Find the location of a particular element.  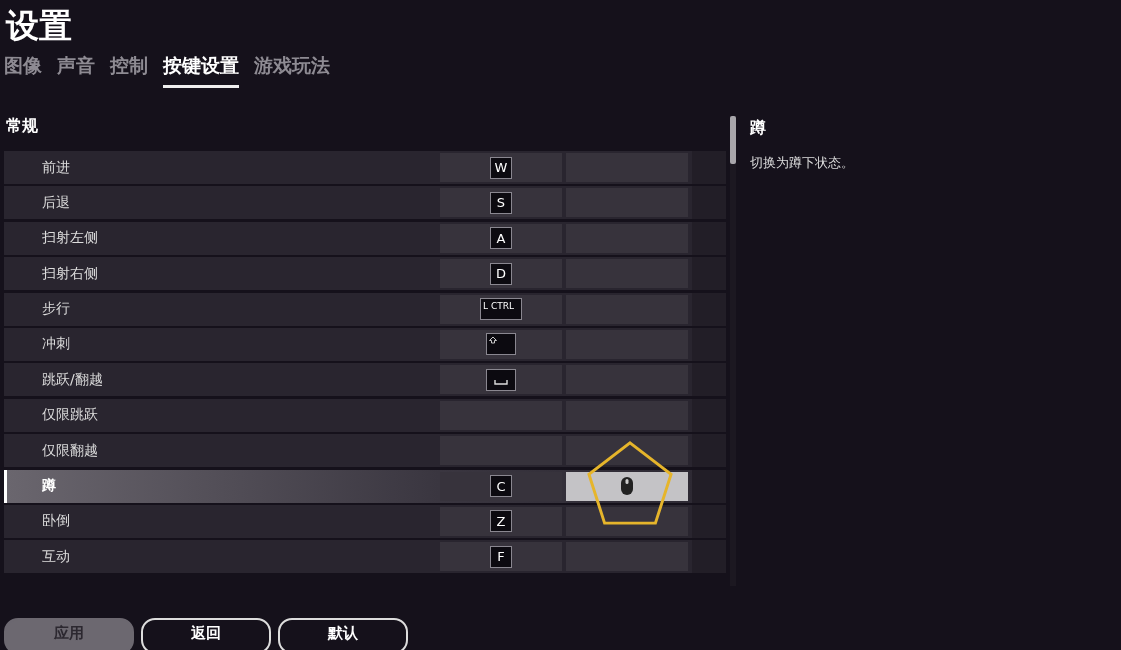

action-label: 仅限翻越 is located at coordinates (70, 450).